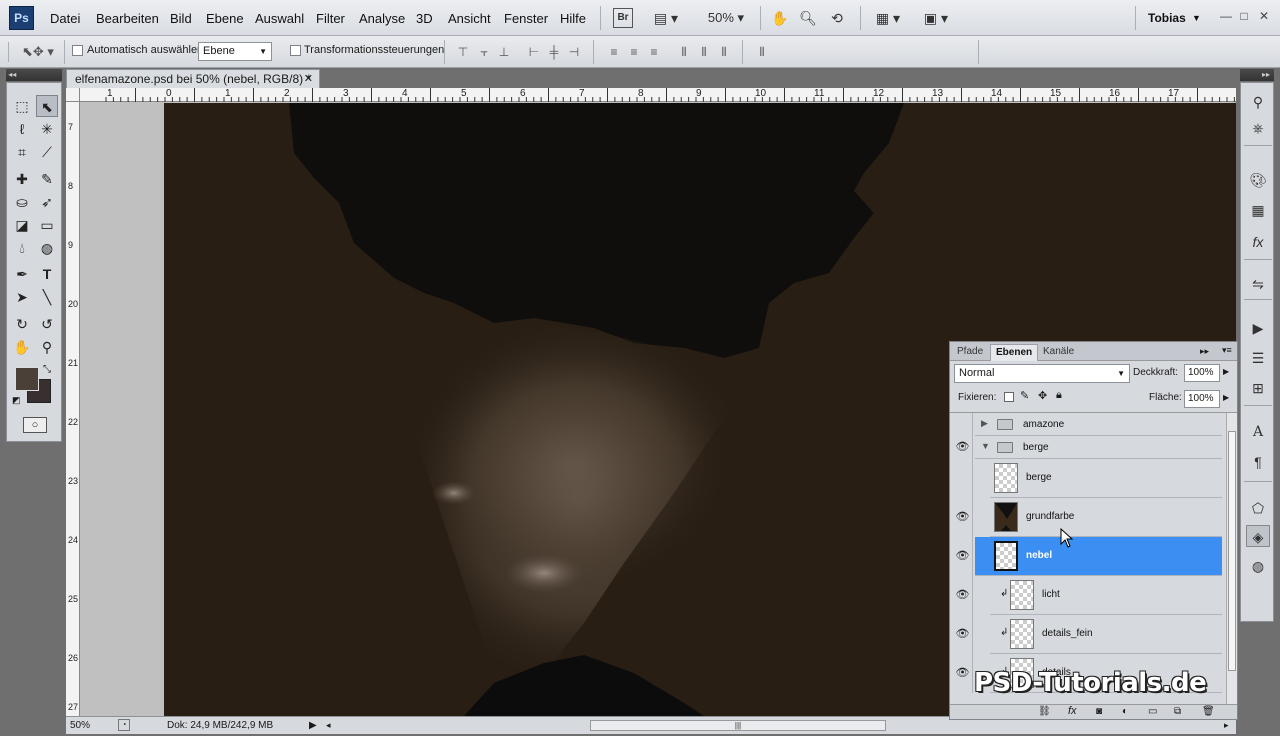  I want to click on layer-group-amazone: ▶ amazone, so click(1098, 424).